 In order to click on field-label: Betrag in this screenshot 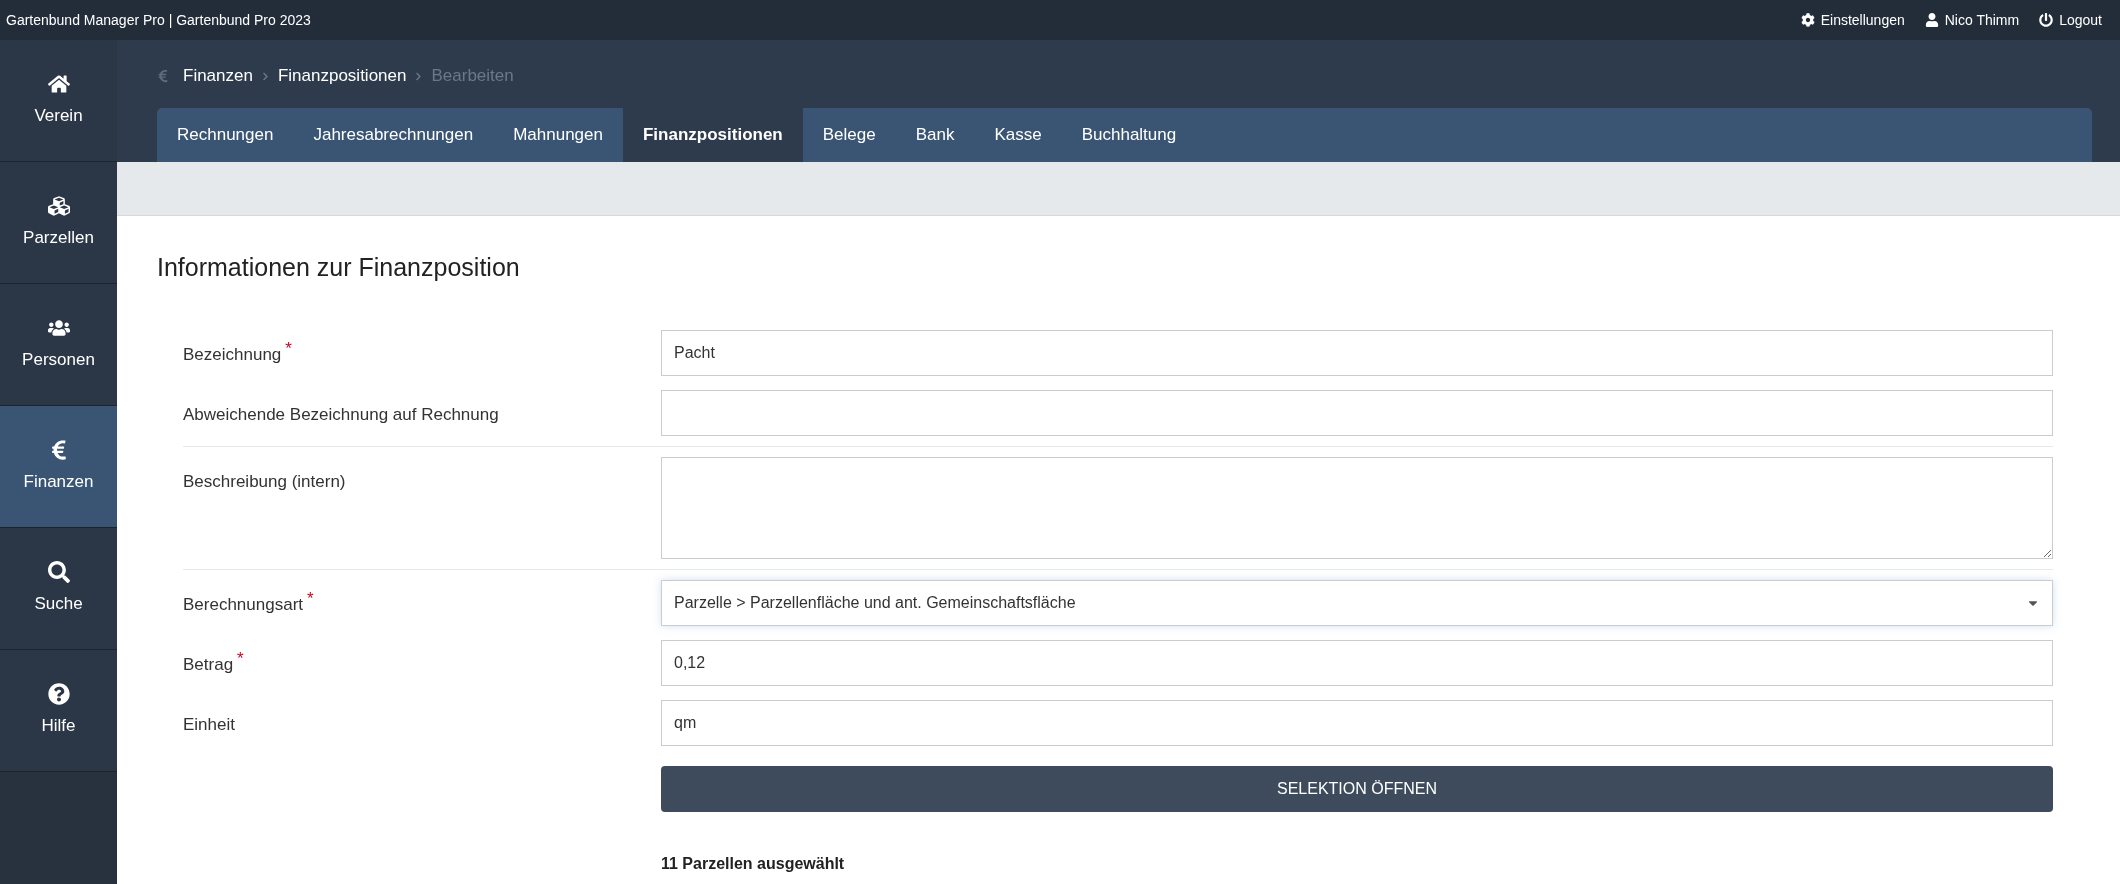, I will do `click(208, 664)`.